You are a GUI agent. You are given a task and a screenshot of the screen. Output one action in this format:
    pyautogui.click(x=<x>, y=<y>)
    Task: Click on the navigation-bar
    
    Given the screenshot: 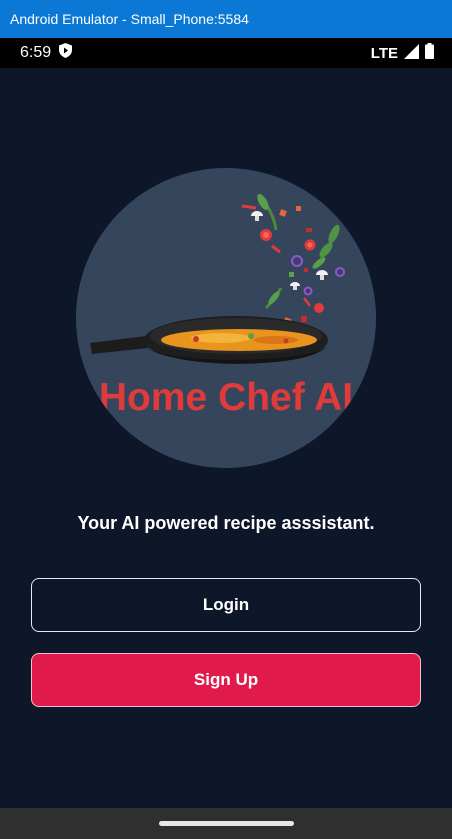 What is the action you would take?
    pyautogui.click(x=226, y=823)
    